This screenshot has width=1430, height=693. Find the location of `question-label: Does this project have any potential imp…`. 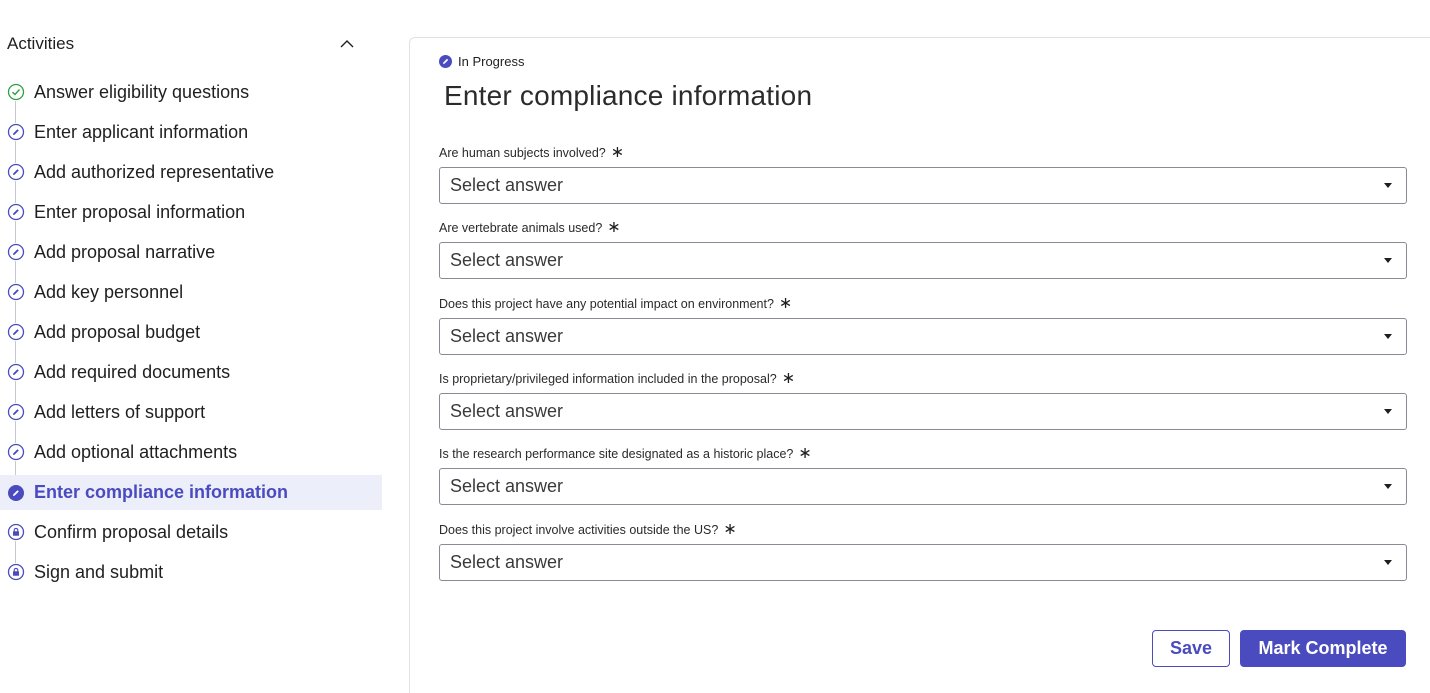

question-label: Does this project have any potential imp… is located at coordinates (923, 304).